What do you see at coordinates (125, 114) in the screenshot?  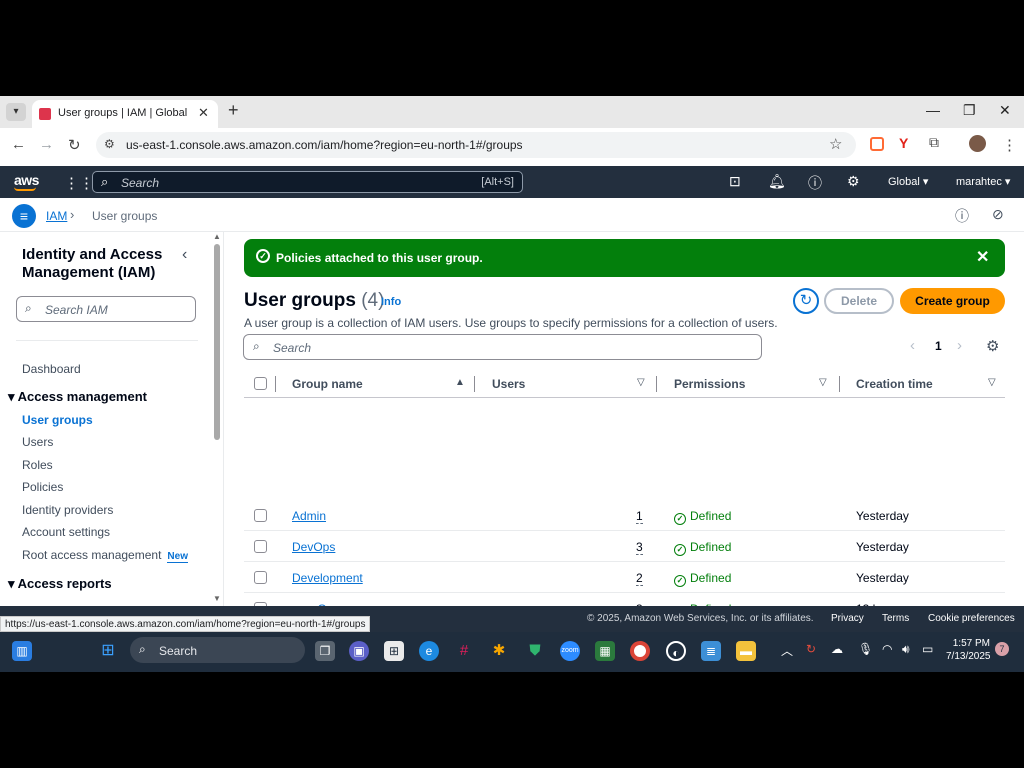 I see `browser-tab-active: User groups | IAM | Global ✕` at bounding box center [125, 114].